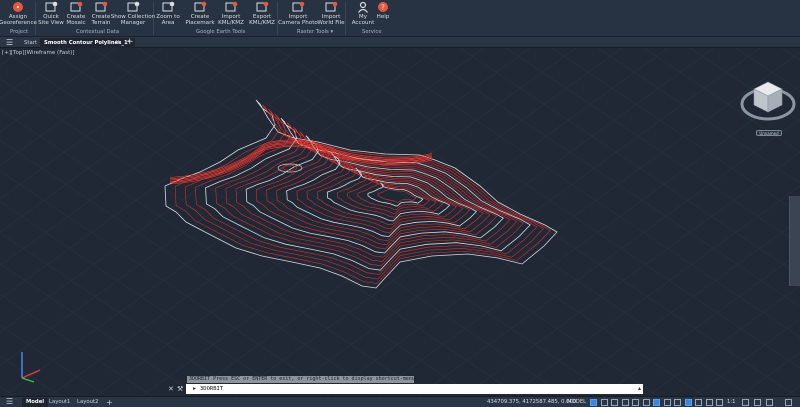 This screenshot has height=407, width=800. I want to click on my-account-button: My Account, so click(363, 14).